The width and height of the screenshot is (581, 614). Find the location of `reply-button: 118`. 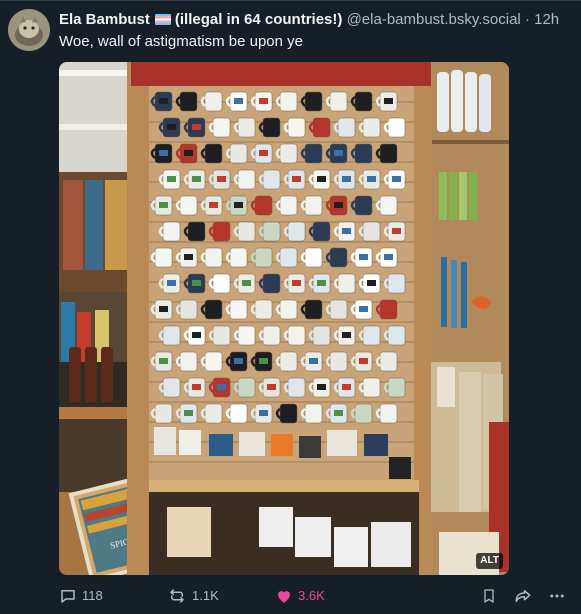

reply-button: 118 is located at coordinates (81, 596).